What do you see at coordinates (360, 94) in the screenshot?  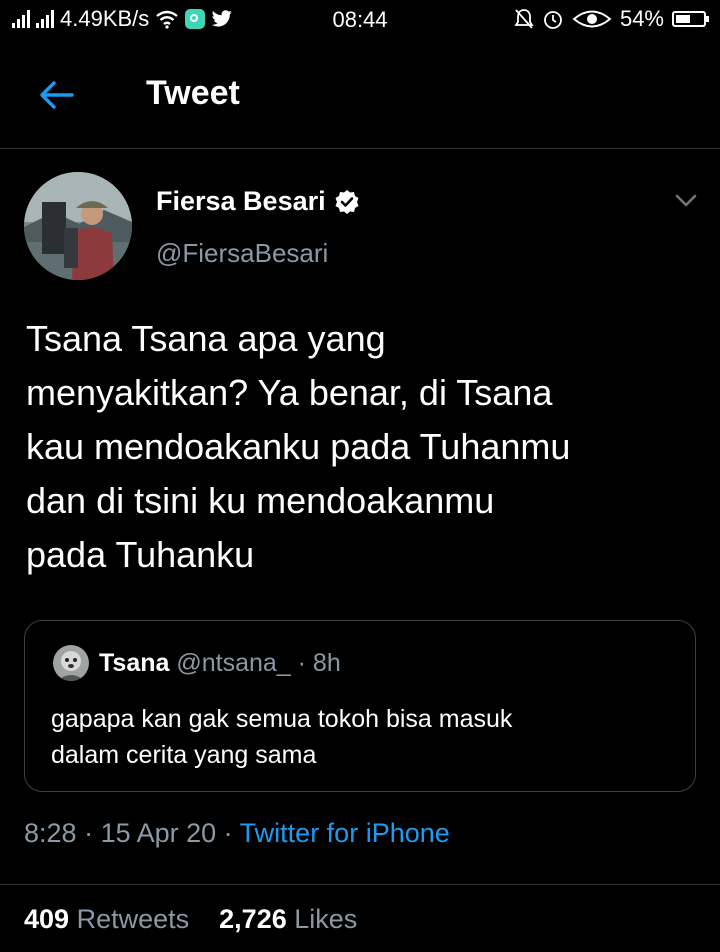 I see `top-header: Tweet` at bounding box center [360, 94].